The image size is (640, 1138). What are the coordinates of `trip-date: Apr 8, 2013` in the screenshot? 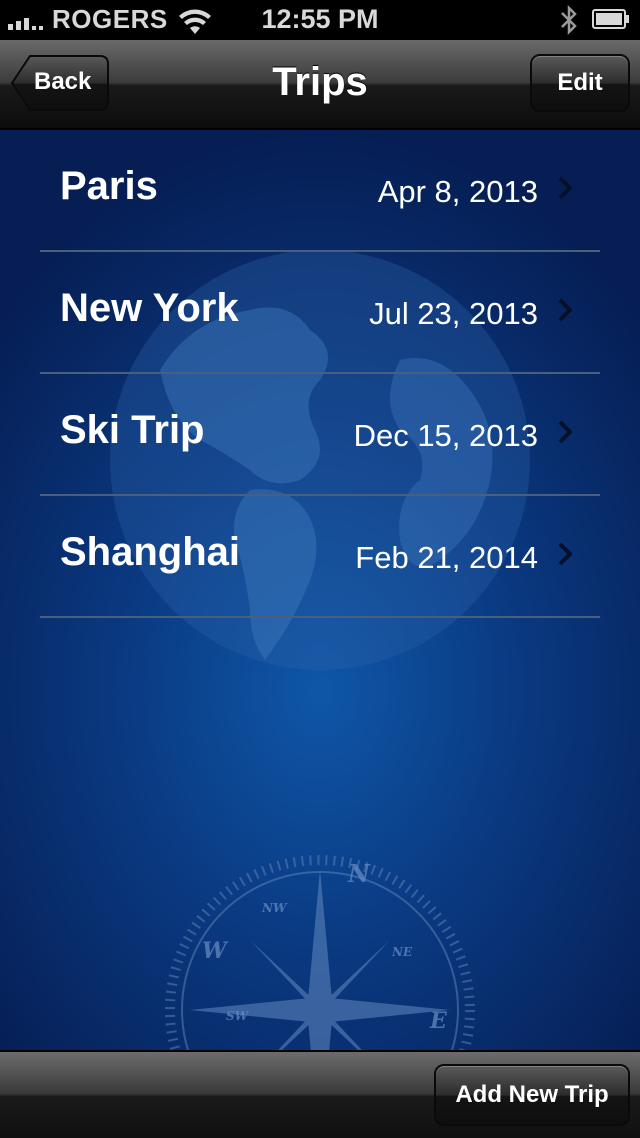 It's located at (457, 191).